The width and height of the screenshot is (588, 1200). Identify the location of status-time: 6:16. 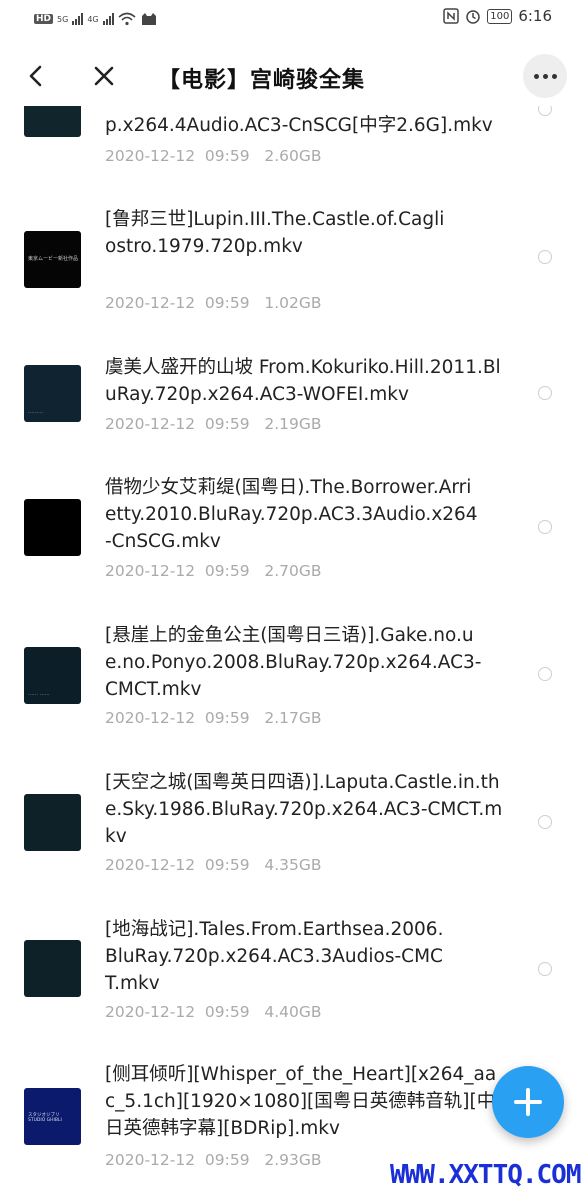
(535, 16).